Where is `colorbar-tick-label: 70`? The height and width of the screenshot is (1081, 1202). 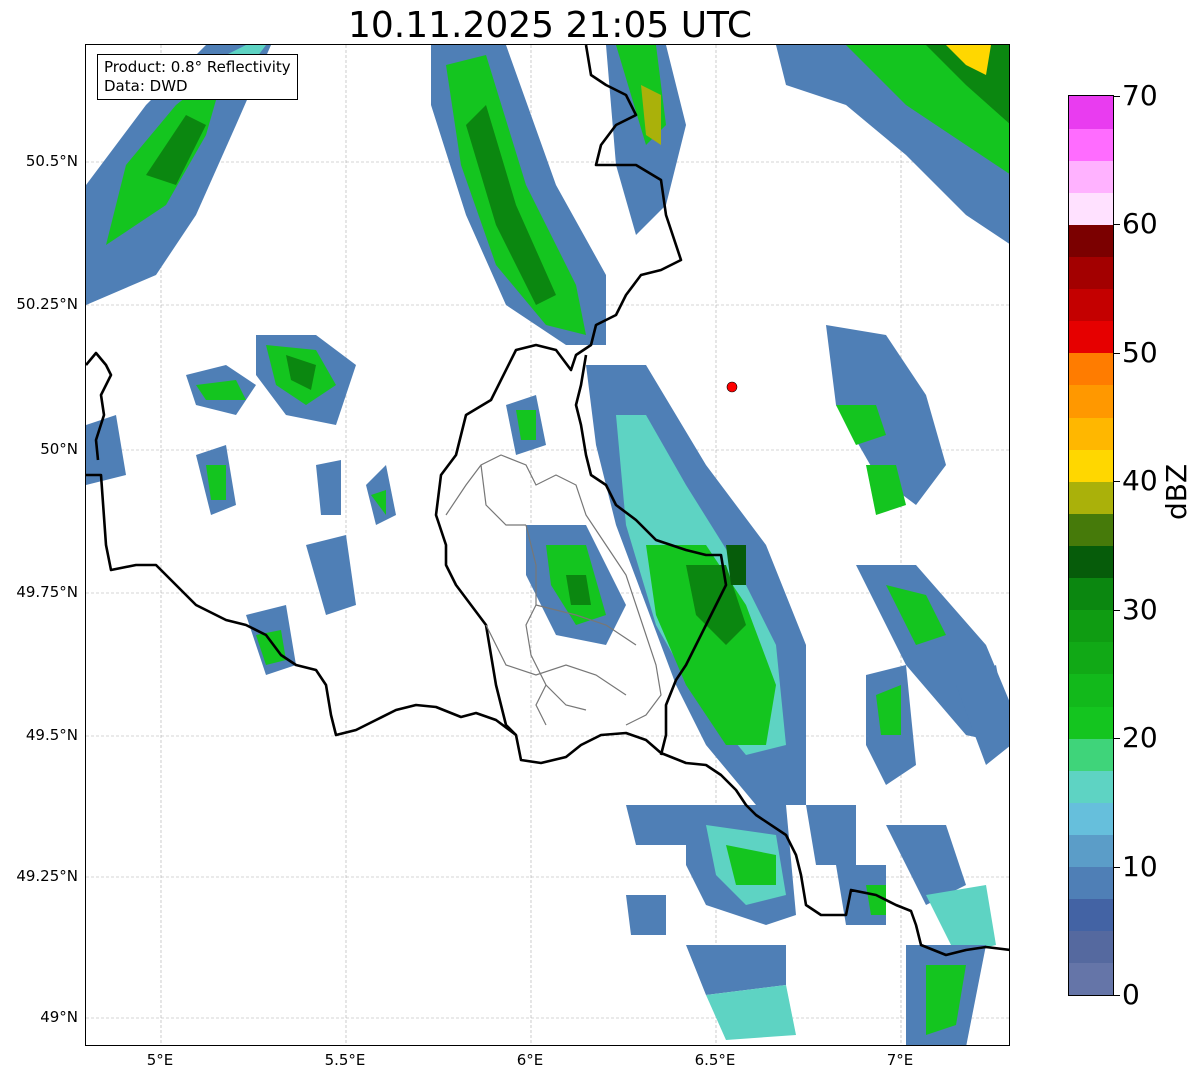
colorbar-tick-label: 70 is located at coordinates (1140, 95).